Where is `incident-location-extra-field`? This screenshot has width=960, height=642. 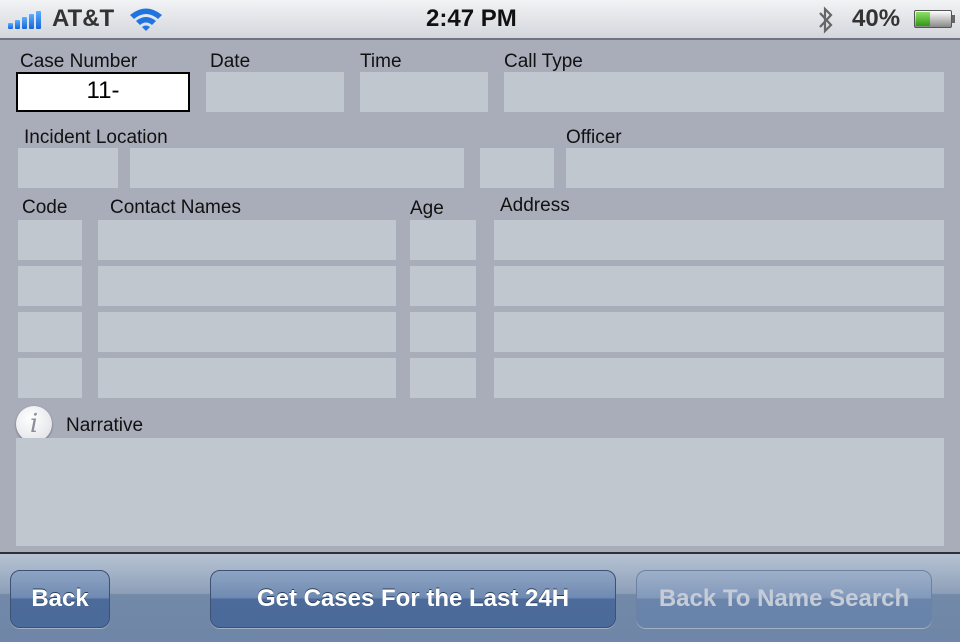
incident-location-extra-field is located at coordinates (517, 168).